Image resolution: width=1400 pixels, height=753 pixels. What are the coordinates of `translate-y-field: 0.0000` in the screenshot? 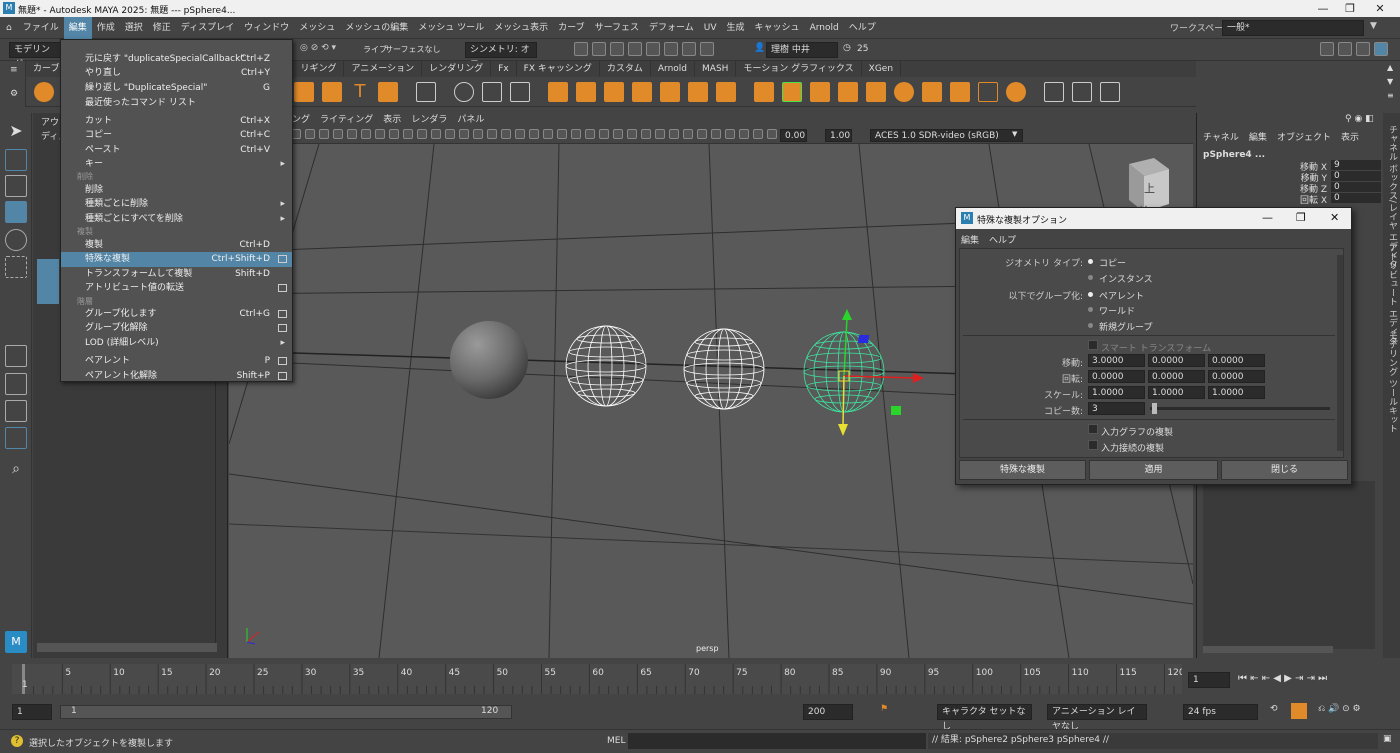 It's located at (1176, 360).